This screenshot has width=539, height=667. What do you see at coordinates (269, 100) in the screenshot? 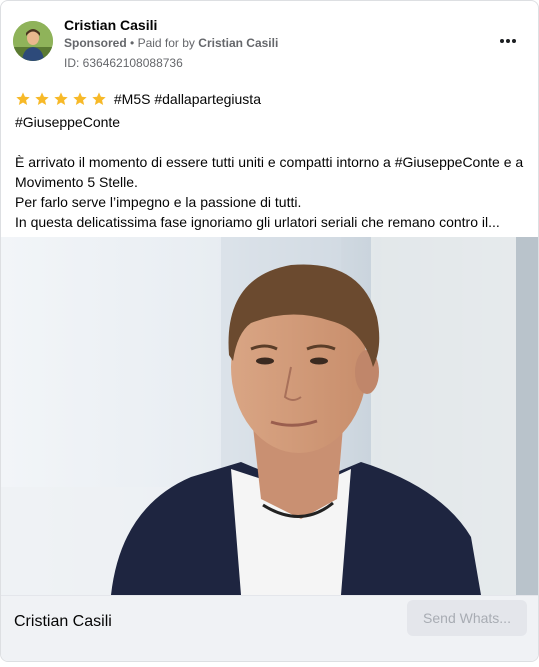
I see `hashtag-line-1: #M5S #dallapartegiusta` at bounding box center [269, 100].